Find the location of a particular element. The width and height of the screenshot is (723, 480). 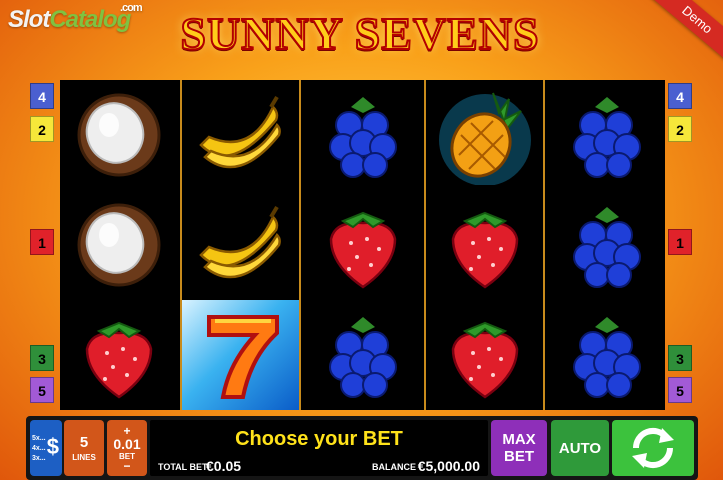

total-bet-label: TOTAL BET is located at coordinates (183, 467).